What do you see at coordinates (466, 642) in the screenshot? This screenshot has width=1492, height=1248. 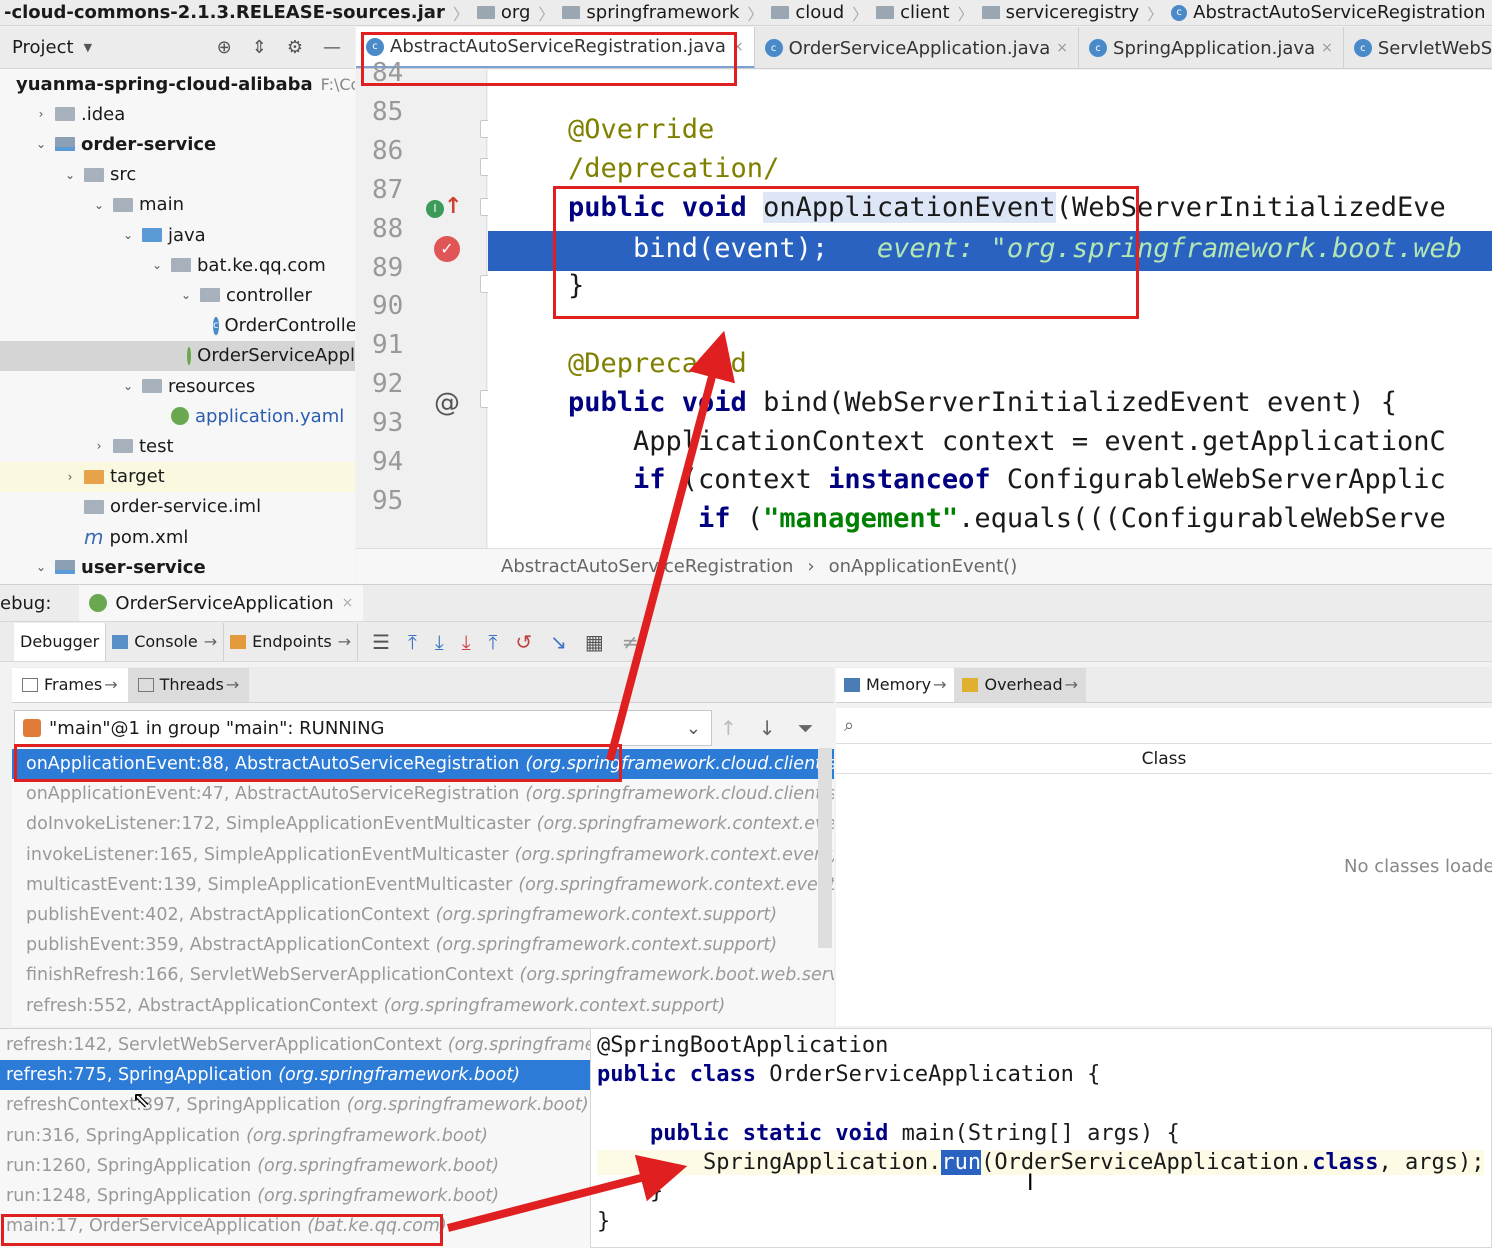 I see `step-into-icon: ⤓` at bounding box center [466, 642].